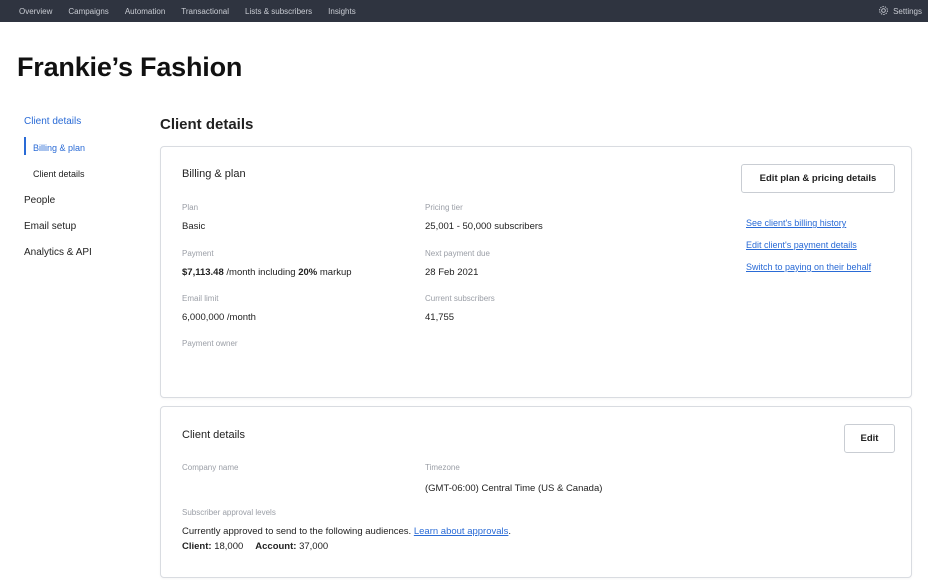 The image size is (928, 580). I want to click on plan-value: Basic, so click(194, 226).